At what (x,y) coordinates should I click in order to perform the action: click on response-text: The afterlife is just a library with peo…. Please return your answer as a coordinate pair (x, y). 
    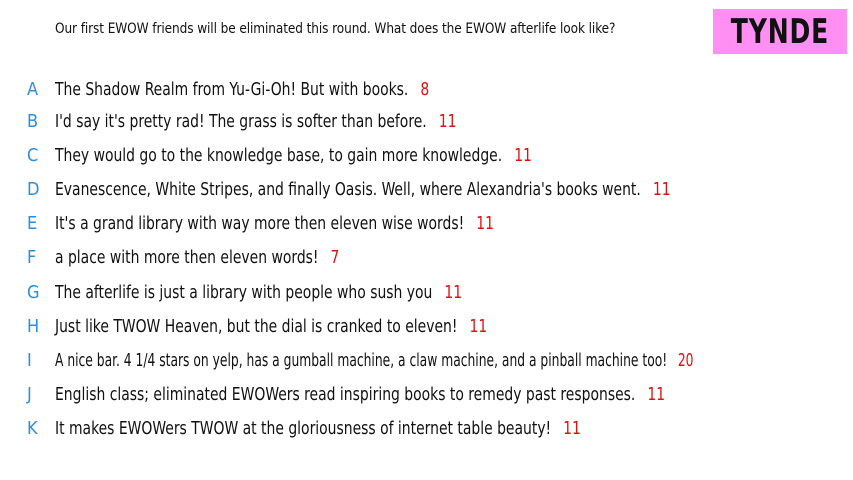
    Looking at the image, I should click on (244, 292).